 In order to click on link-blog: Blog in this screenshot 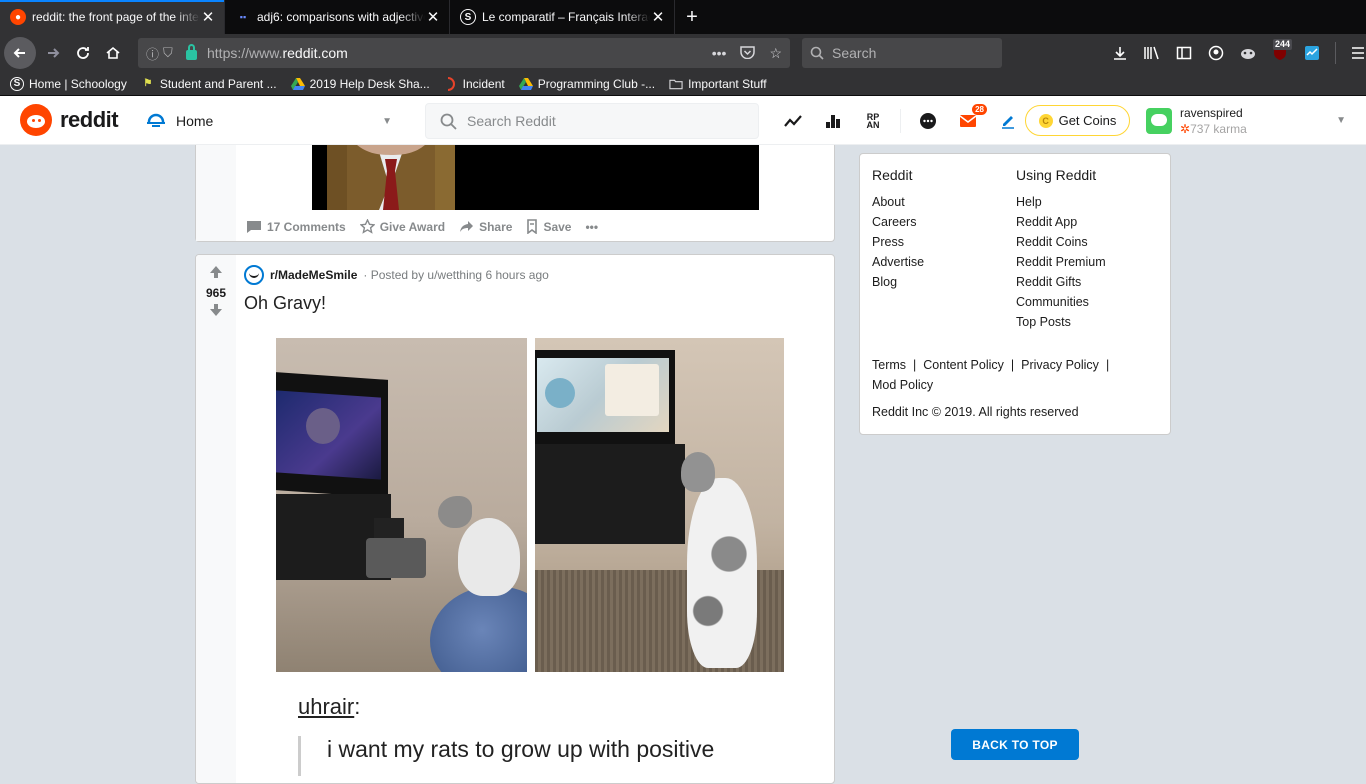, I will do `click(898, 282)`.